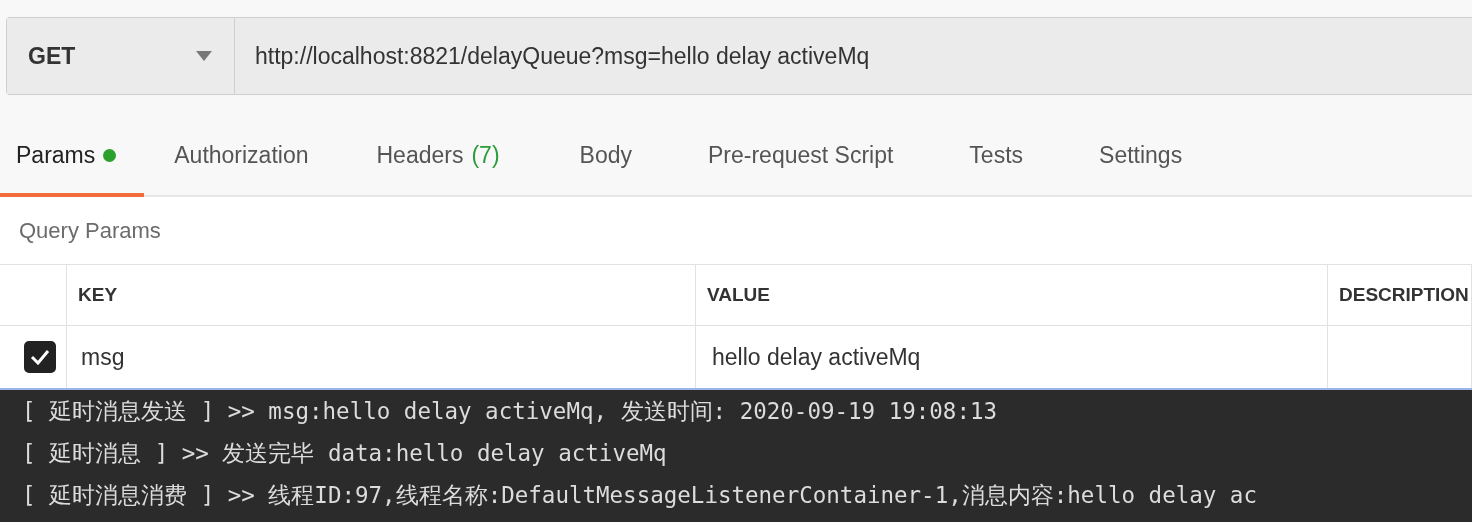 The image size is (1472, 522). I want to click on section-title: Query Params, so click(736, 231).